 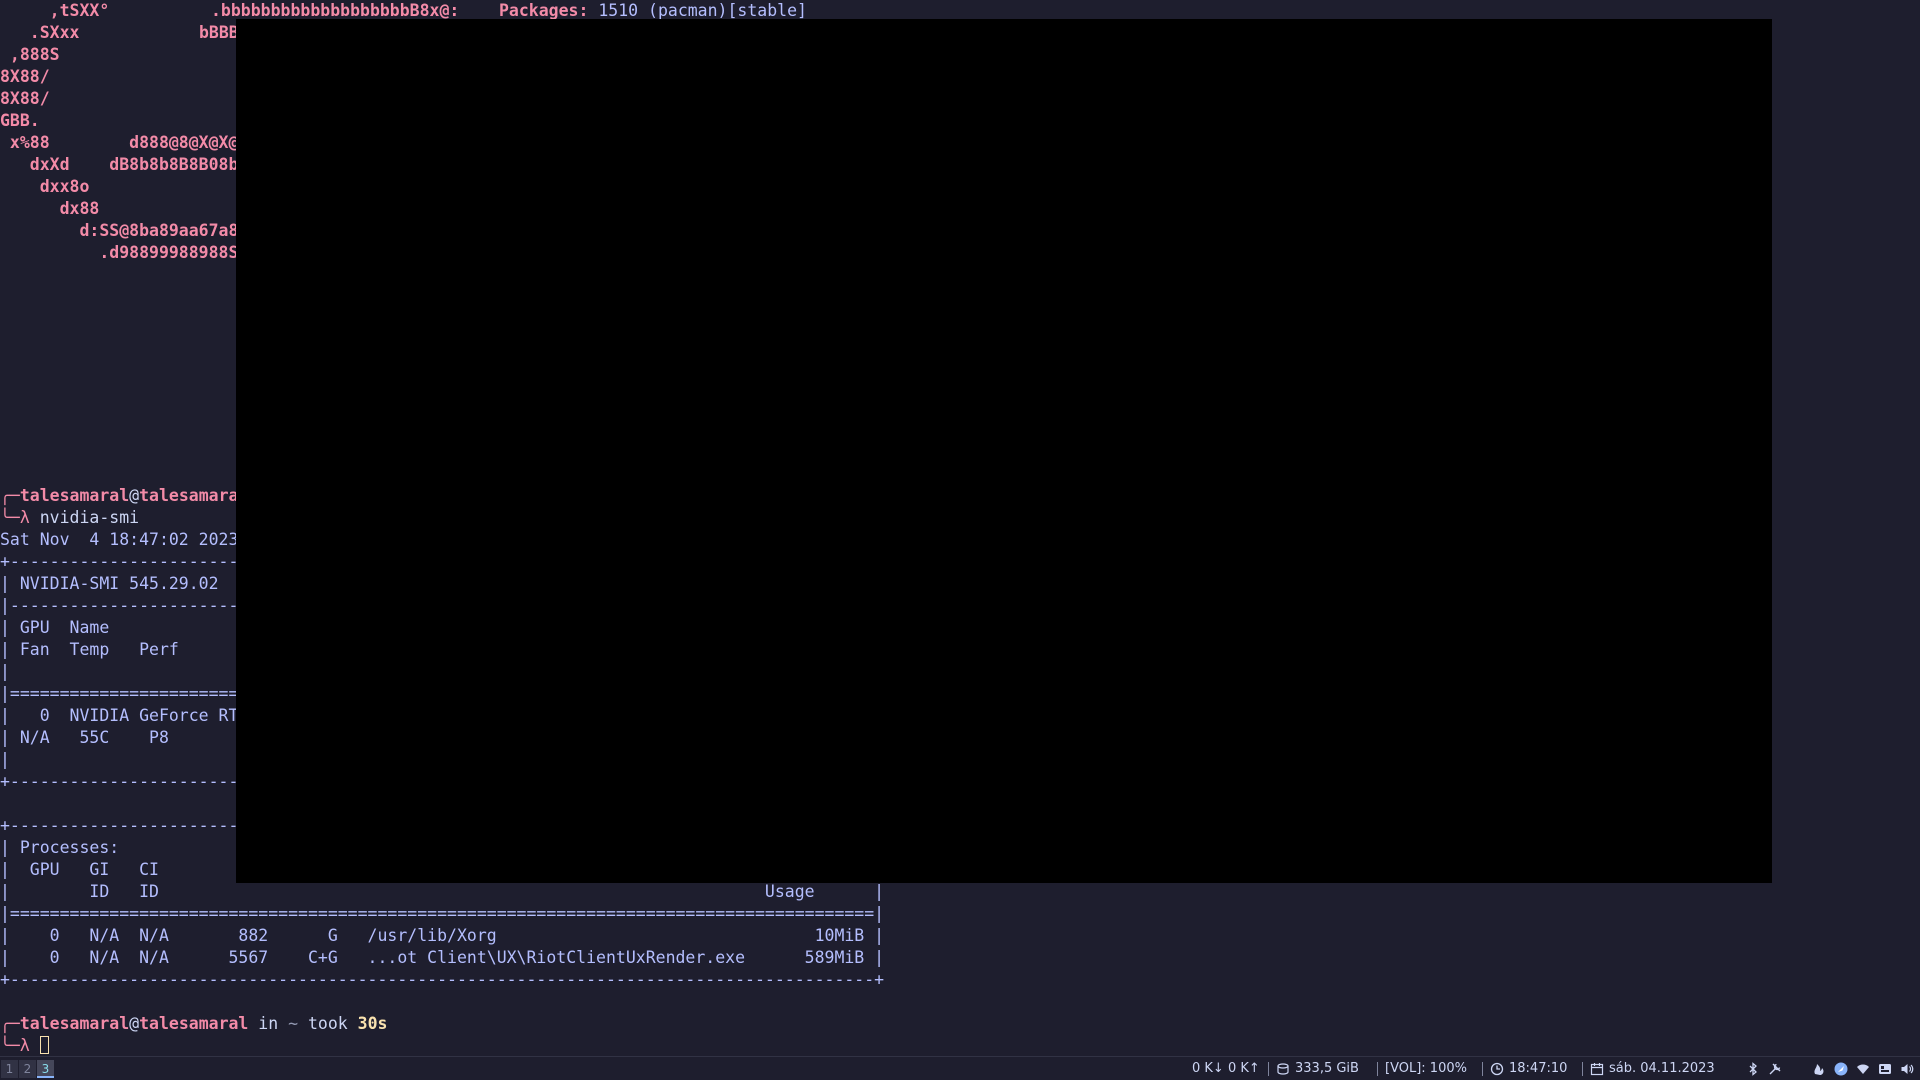 I want to click on ascii-art-line: dxx8o, so click(x=45, y=186).